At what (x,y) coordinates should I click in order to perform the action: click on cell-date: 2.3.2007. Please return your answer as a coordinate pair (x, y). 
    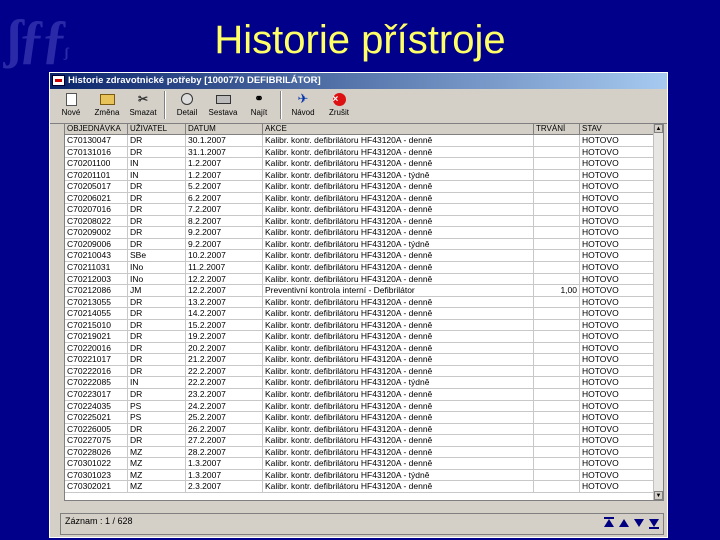
    Looking at the image, I should click on (224, 486).